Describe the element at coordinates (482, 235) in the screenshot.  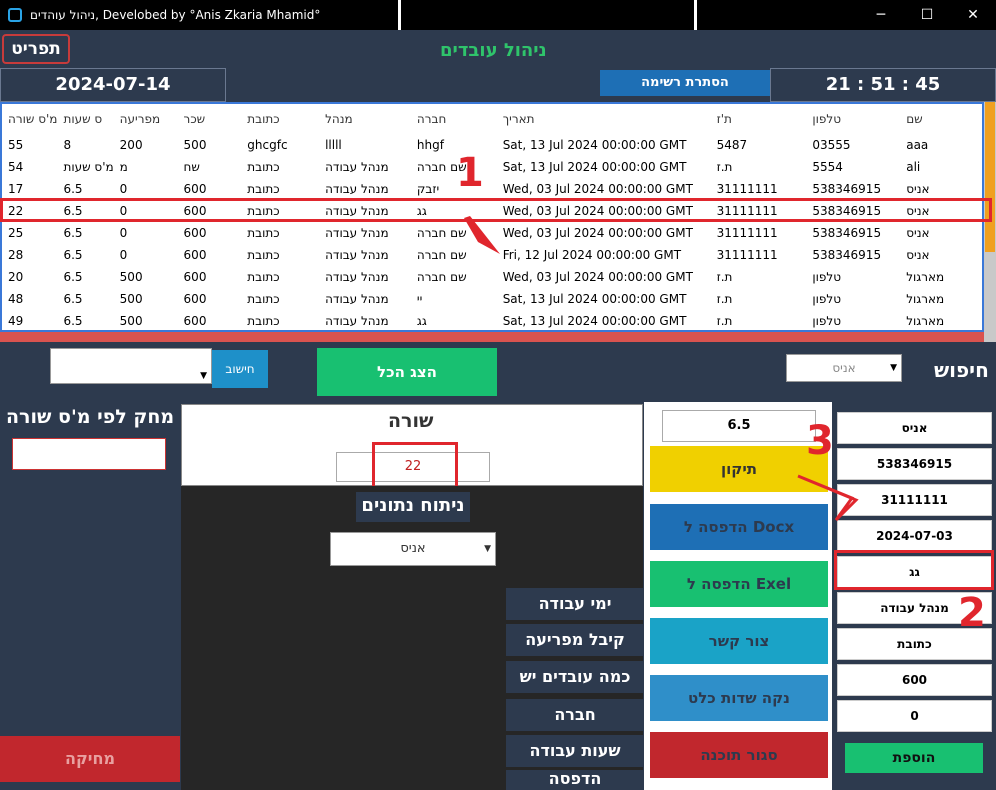
I see `arrow-to-row-icon` at that location.